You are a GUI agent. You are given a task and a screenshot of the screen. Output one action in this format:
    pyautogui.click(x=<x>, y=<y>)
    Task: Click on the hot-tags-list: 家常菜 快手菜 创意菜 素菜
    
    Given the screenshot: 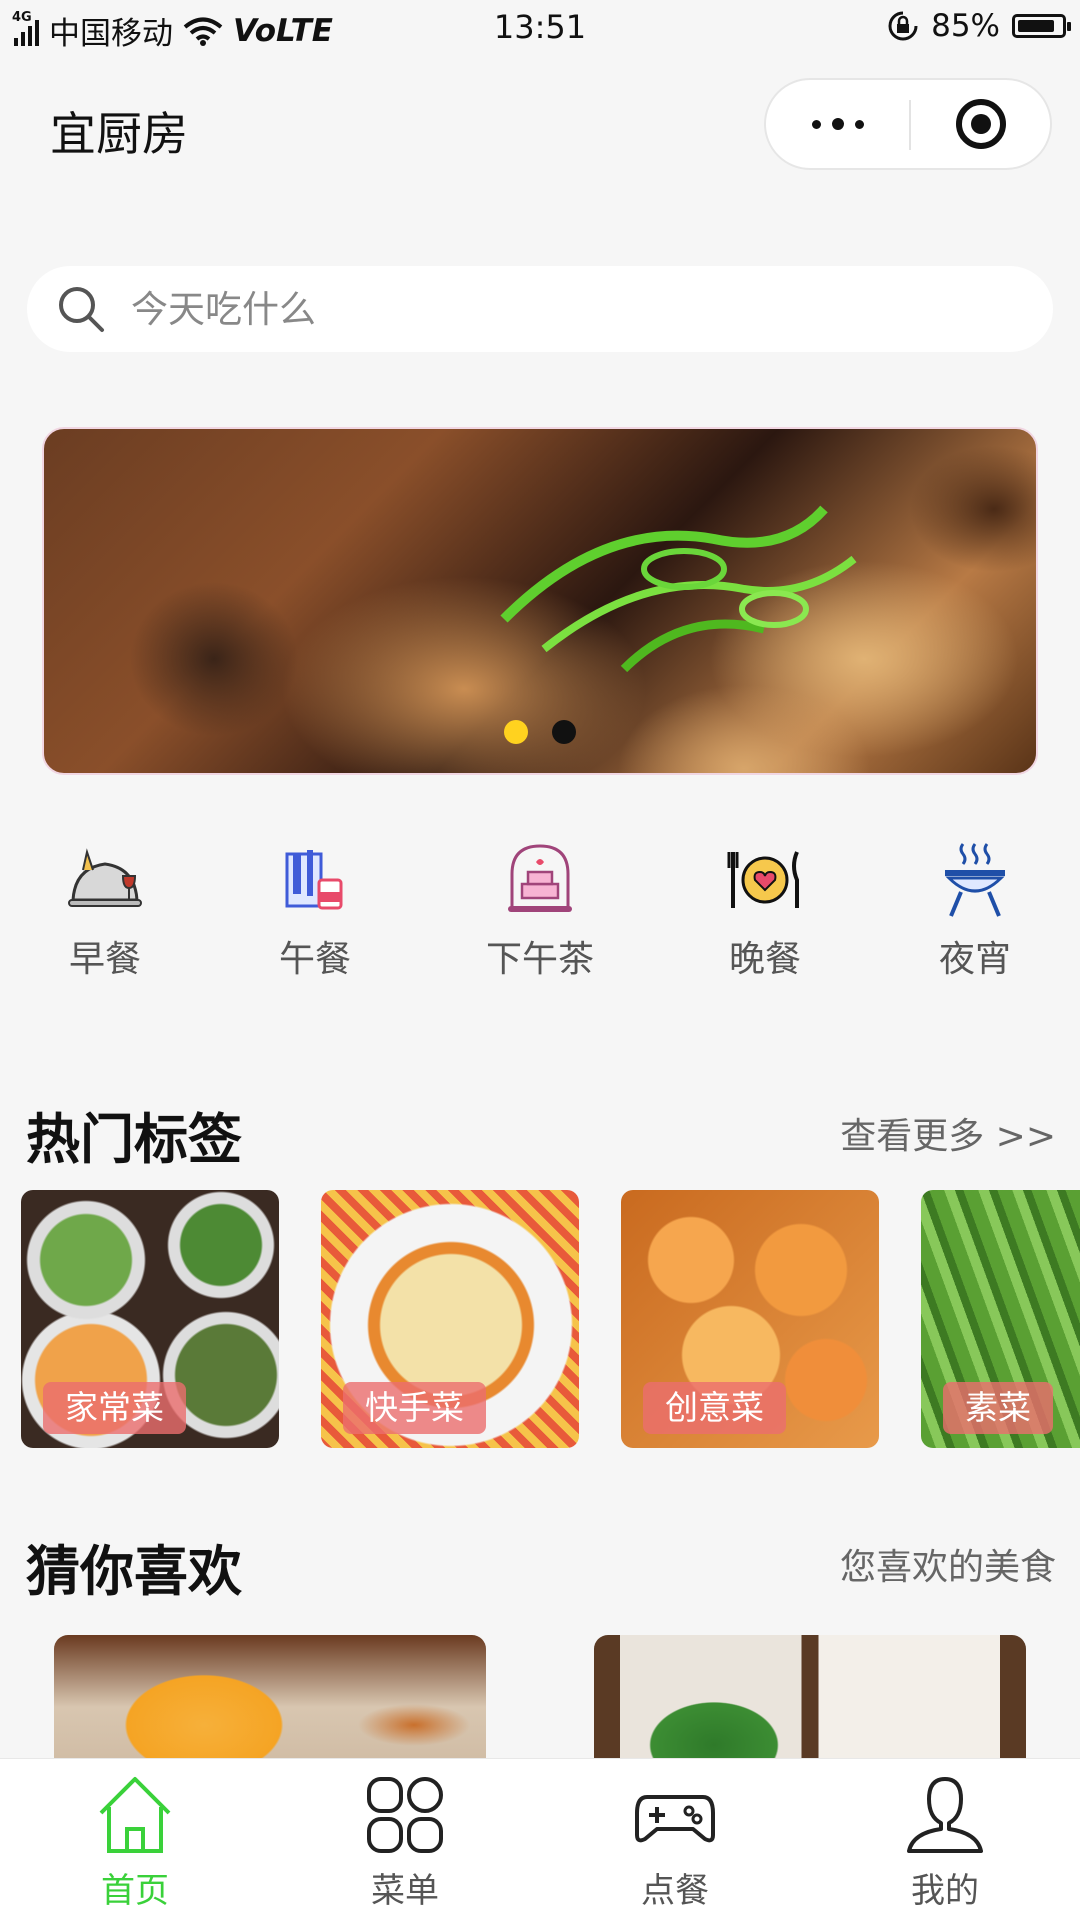 What is the action you would take?
    pyautogui.click(x=540, y=1320)
    